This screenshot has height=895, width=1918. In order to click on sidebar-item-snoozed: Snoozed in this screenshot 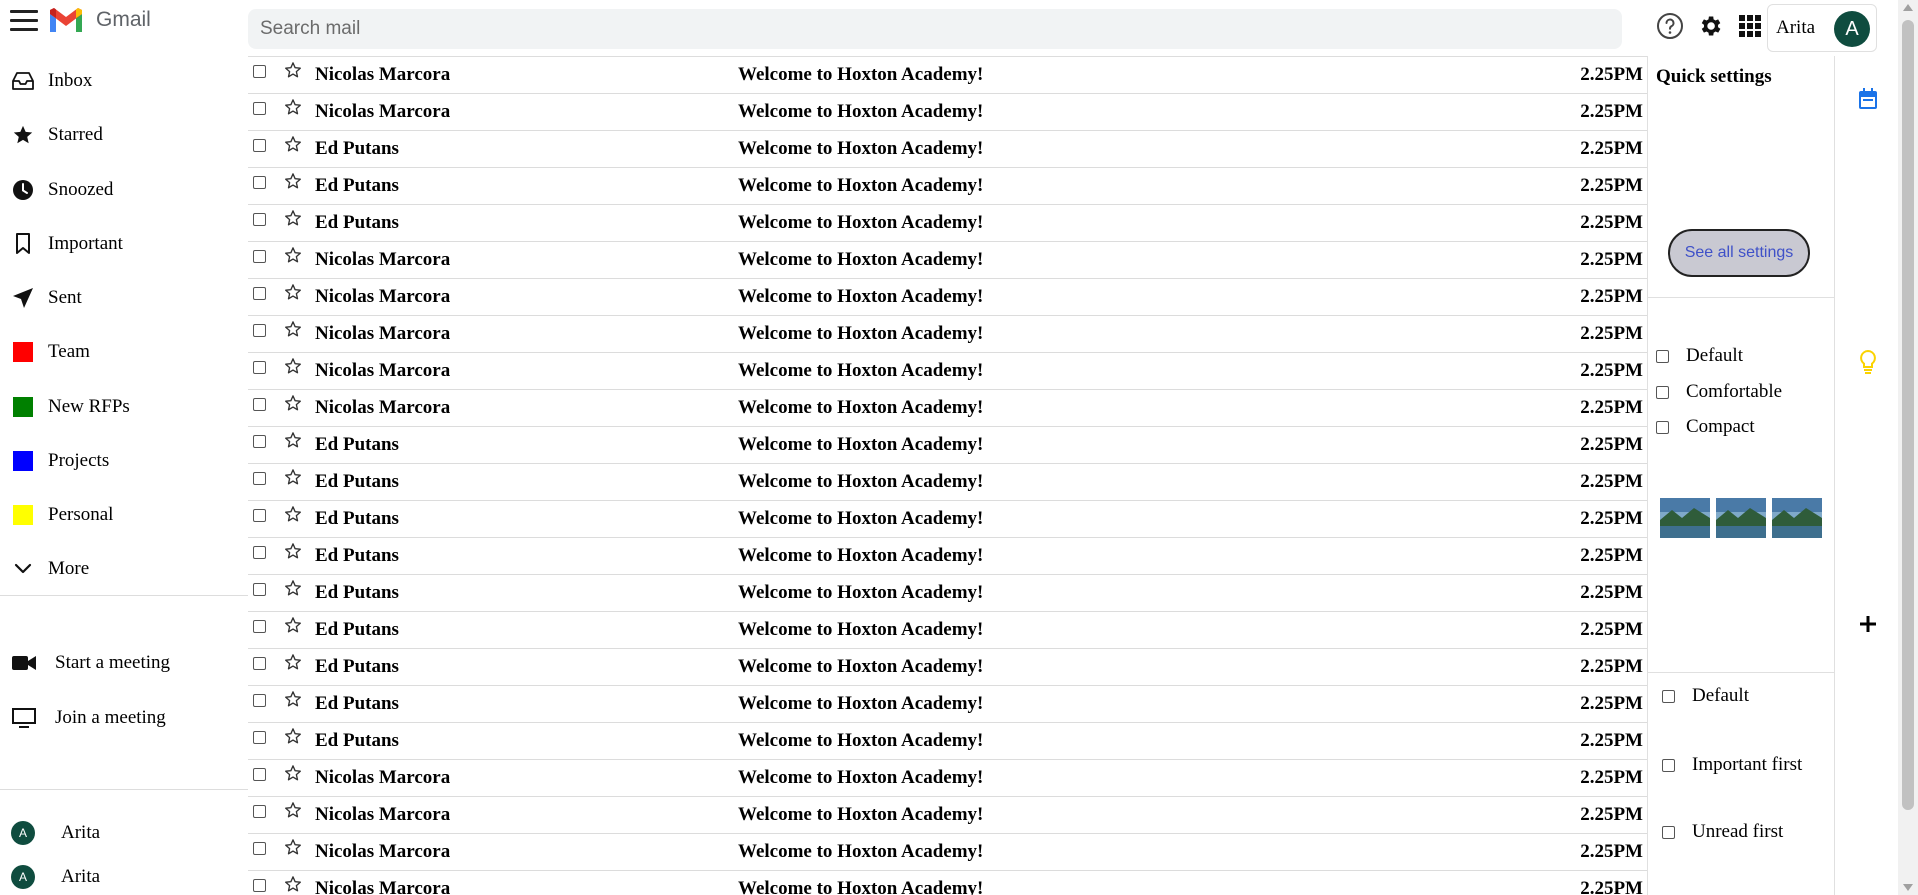, I will do `click(124, 190)`.